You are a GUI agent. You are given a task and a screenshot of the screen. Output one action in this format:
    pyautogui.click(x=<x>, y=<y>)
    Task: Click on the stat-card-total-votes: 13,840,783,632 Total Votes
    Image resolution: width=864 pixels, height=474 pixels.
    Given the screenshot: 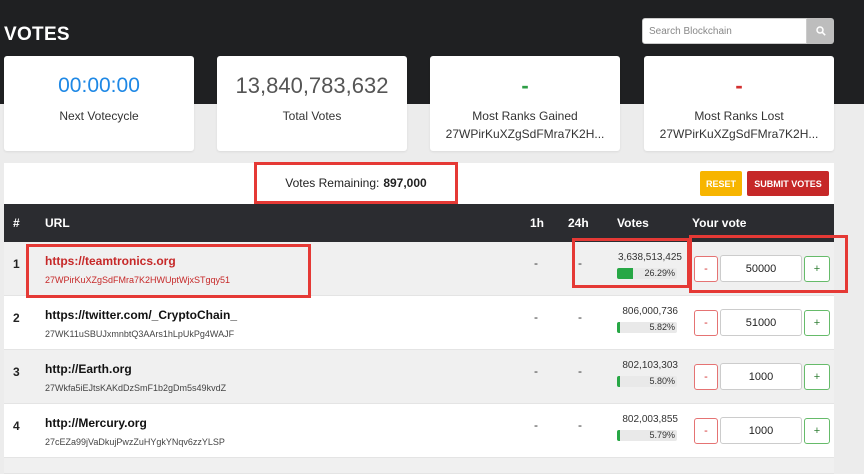 What is the action you would take?
    pyautogui.click(x=312, y=103)
    